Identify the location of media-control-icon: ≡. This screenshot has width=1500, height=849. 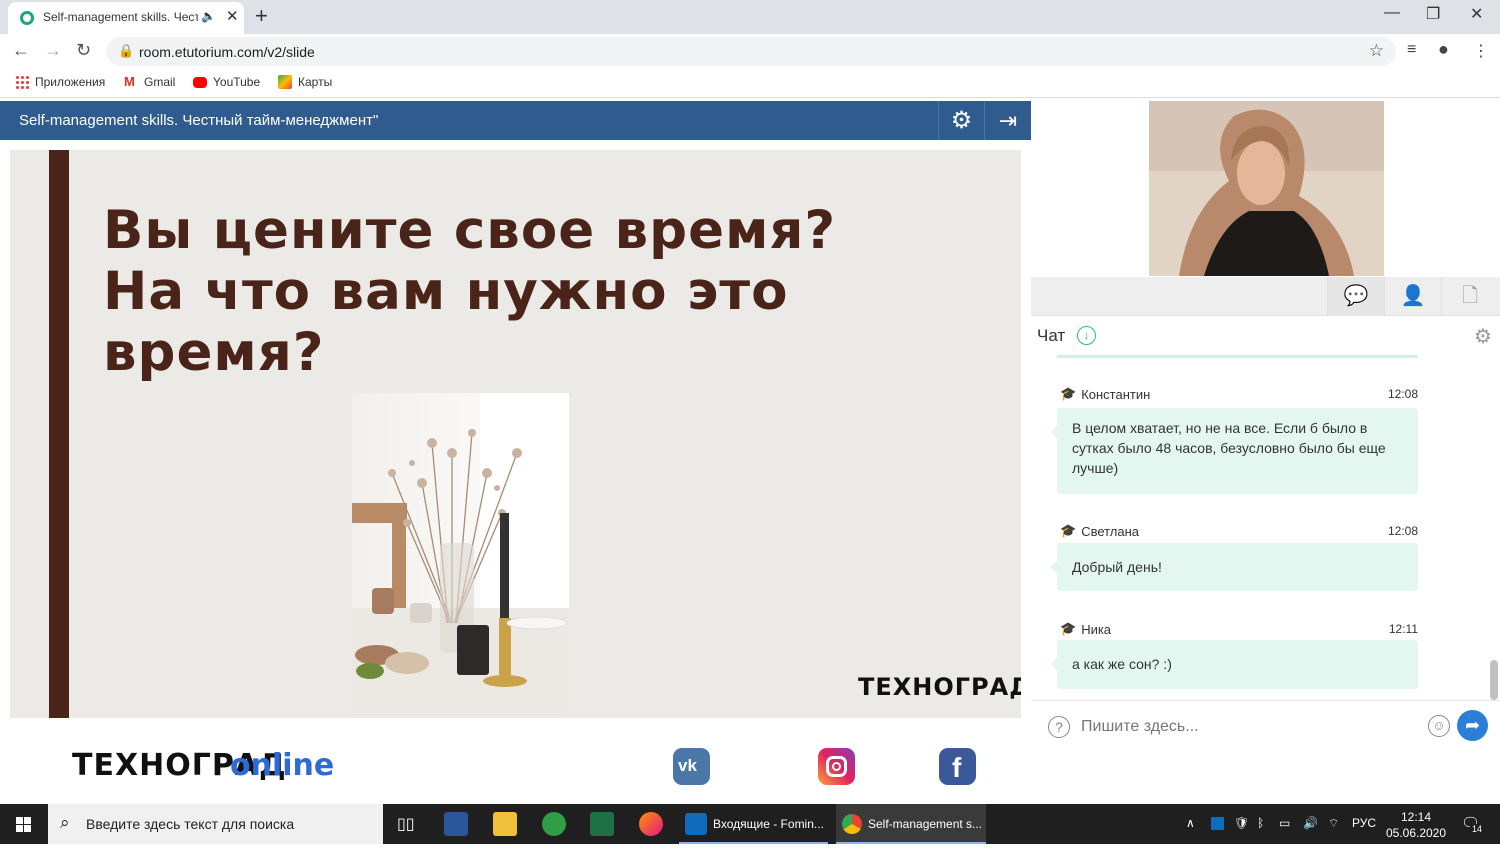
(1411, 50).